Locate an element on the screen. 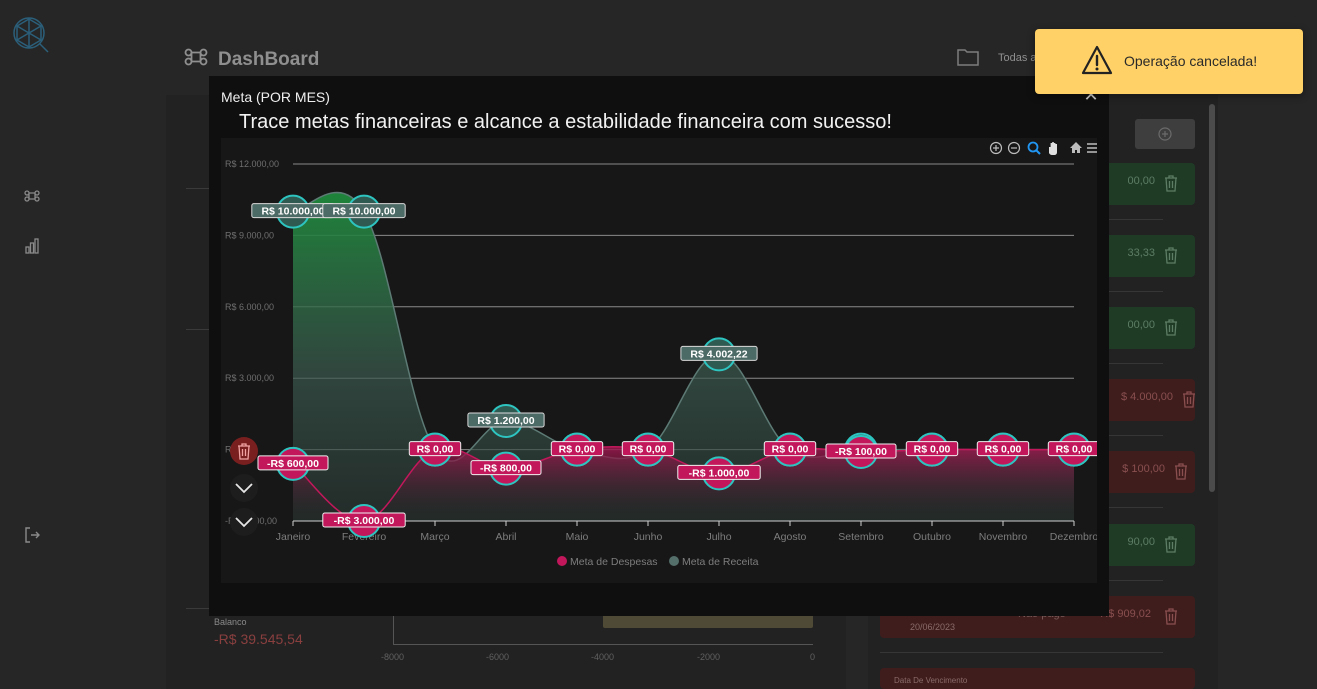 The height and width of the screenshot is (689, 1317). y-tick-label: R$ 12.000,00 is located at coordinates (252, 164).